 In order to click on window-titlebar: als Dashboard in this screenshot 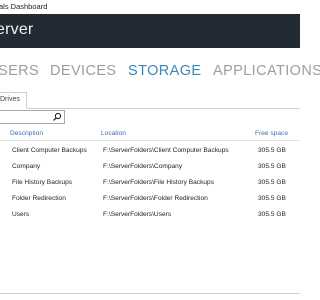, I will do `click(150, 7)`.